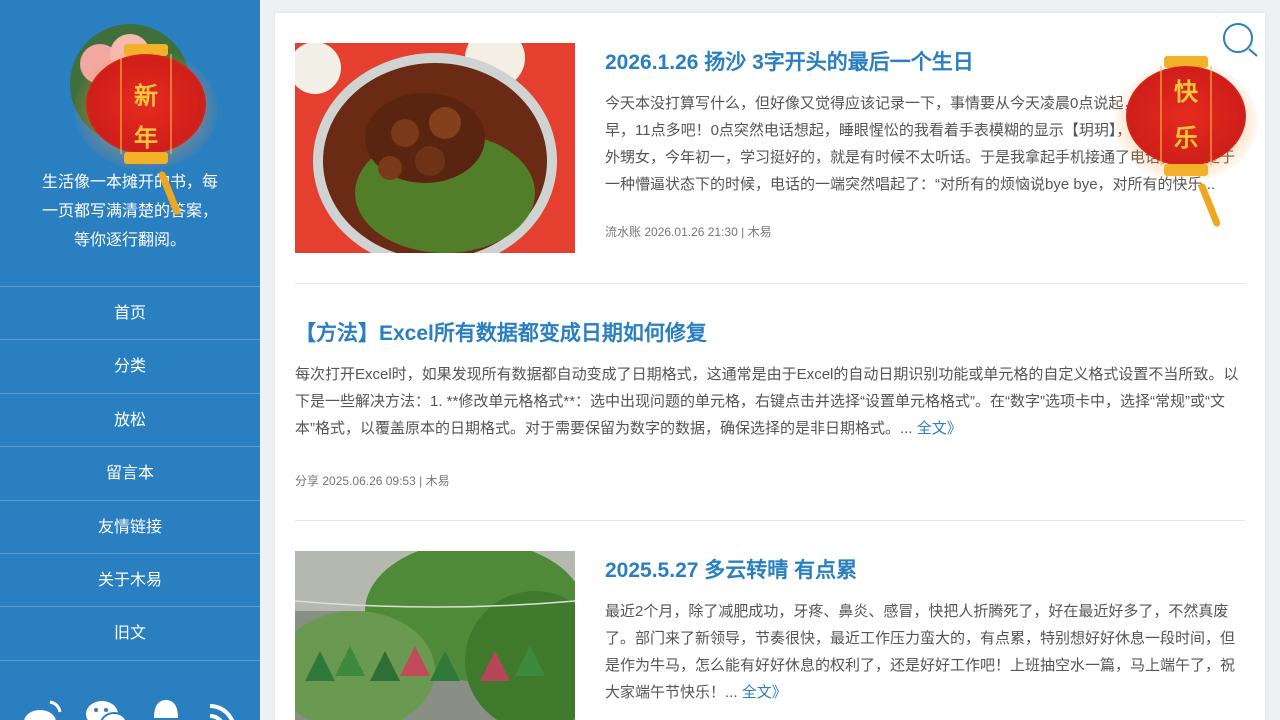 Image resolution: width=1280 pixels, height=720 pixels. I want to click on lantern-decoration: 新 年, so click(146, 123).